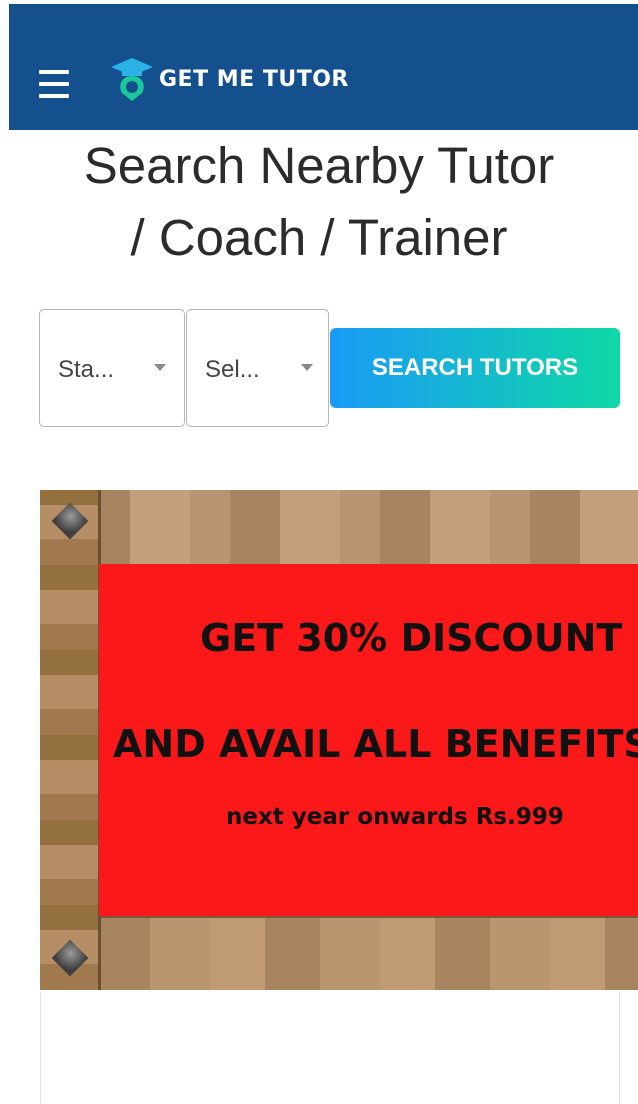  Describe the element at coordinates (319, 202) in the screenshot. I see `page-title: Search Nearby Tutor / Coach / Trainer` at that location.